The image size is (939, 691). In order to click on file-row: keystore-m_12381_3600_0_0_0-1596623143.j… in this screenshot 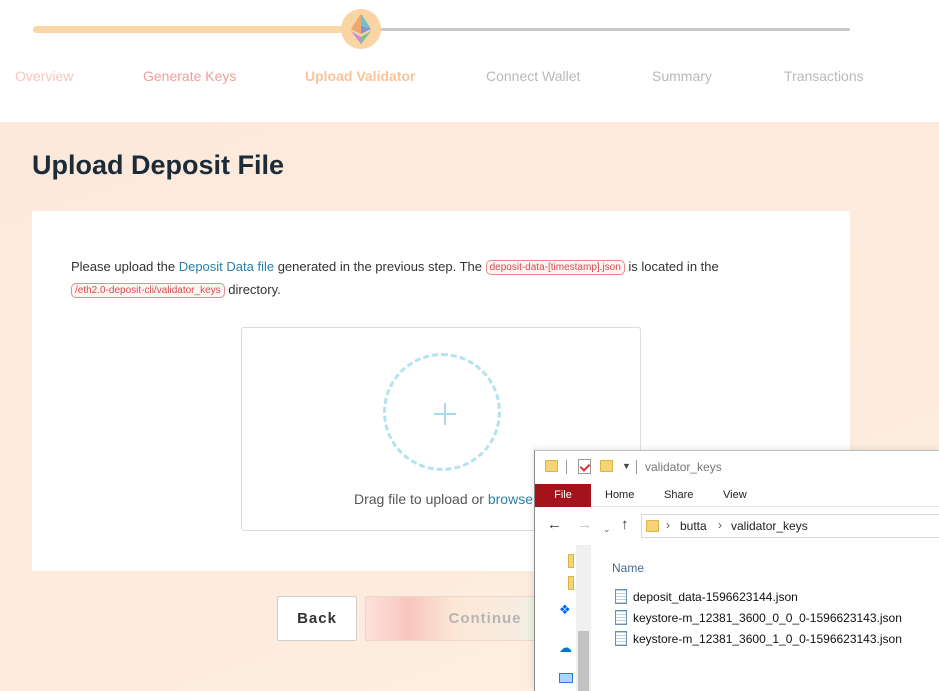, I will do `click(775, 618)`.